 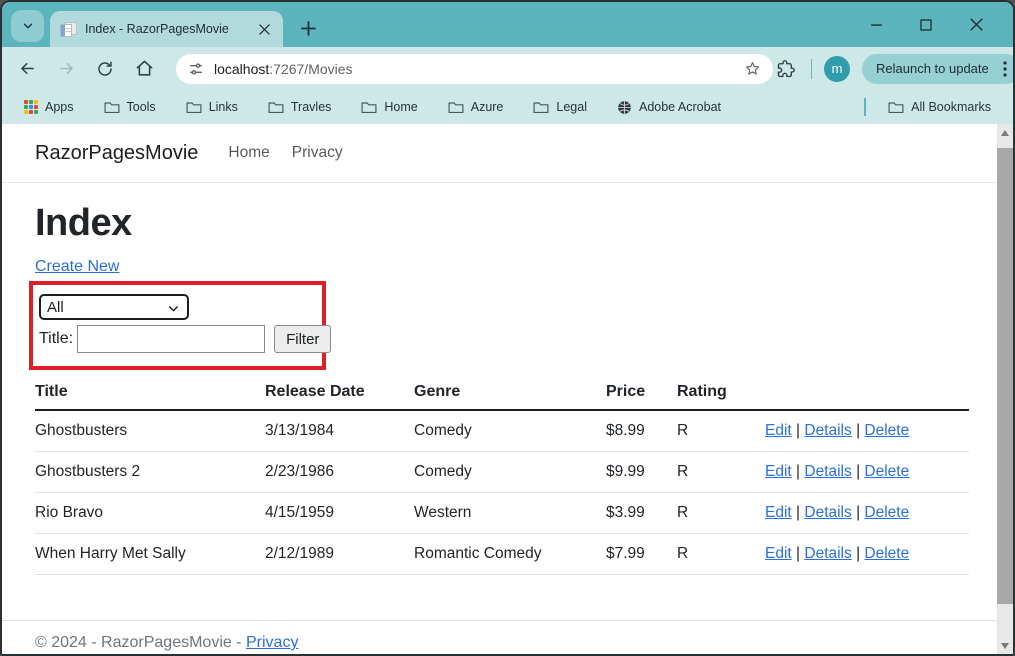 What do you see at coordinates (31, 107) in the screenshot?
I see `apps-grid-icon` at bounding box center [31, 107].